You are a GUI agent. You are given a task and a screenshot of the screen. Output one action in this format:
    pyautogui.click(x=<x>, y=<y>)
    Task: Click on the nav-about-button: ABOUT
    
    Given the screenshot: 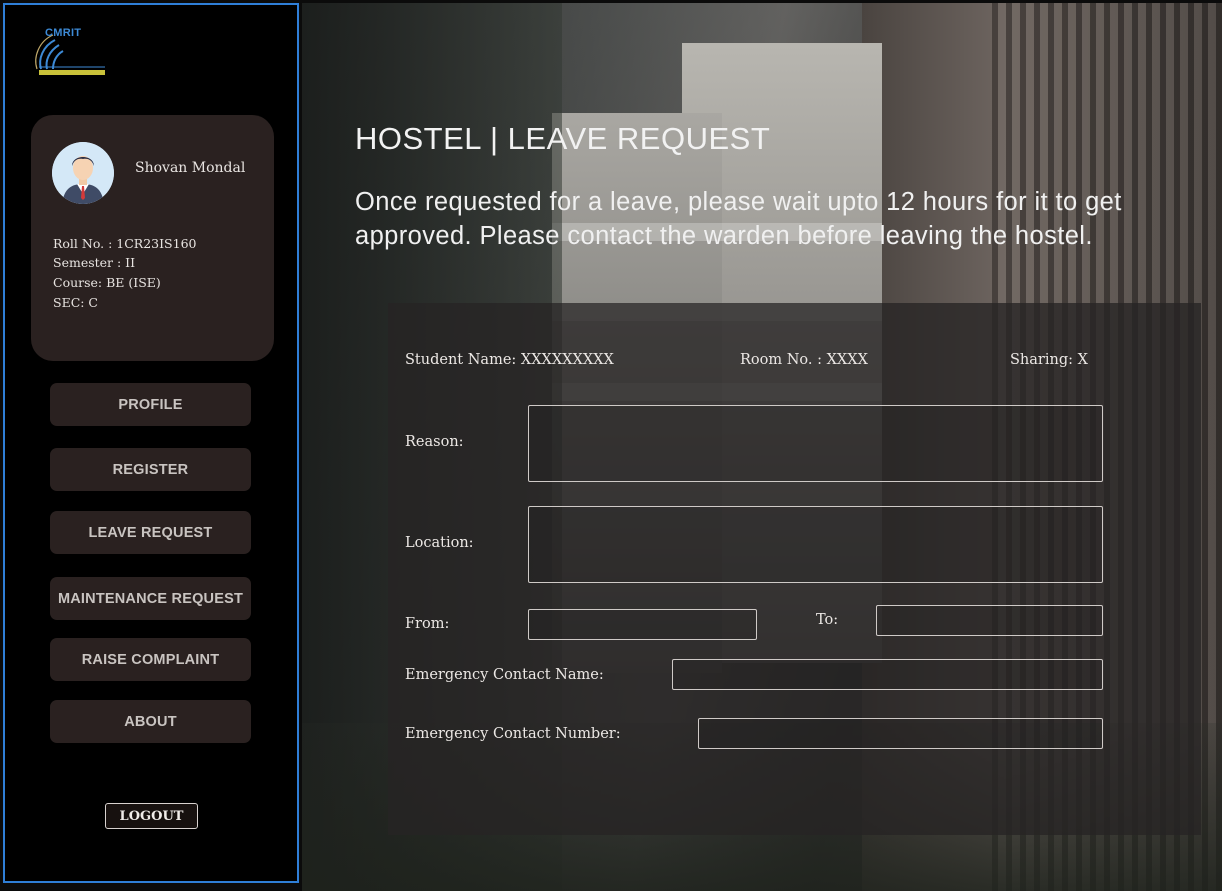 What is the action you would take?
    pyautogui.click(x=150, y=721)
    